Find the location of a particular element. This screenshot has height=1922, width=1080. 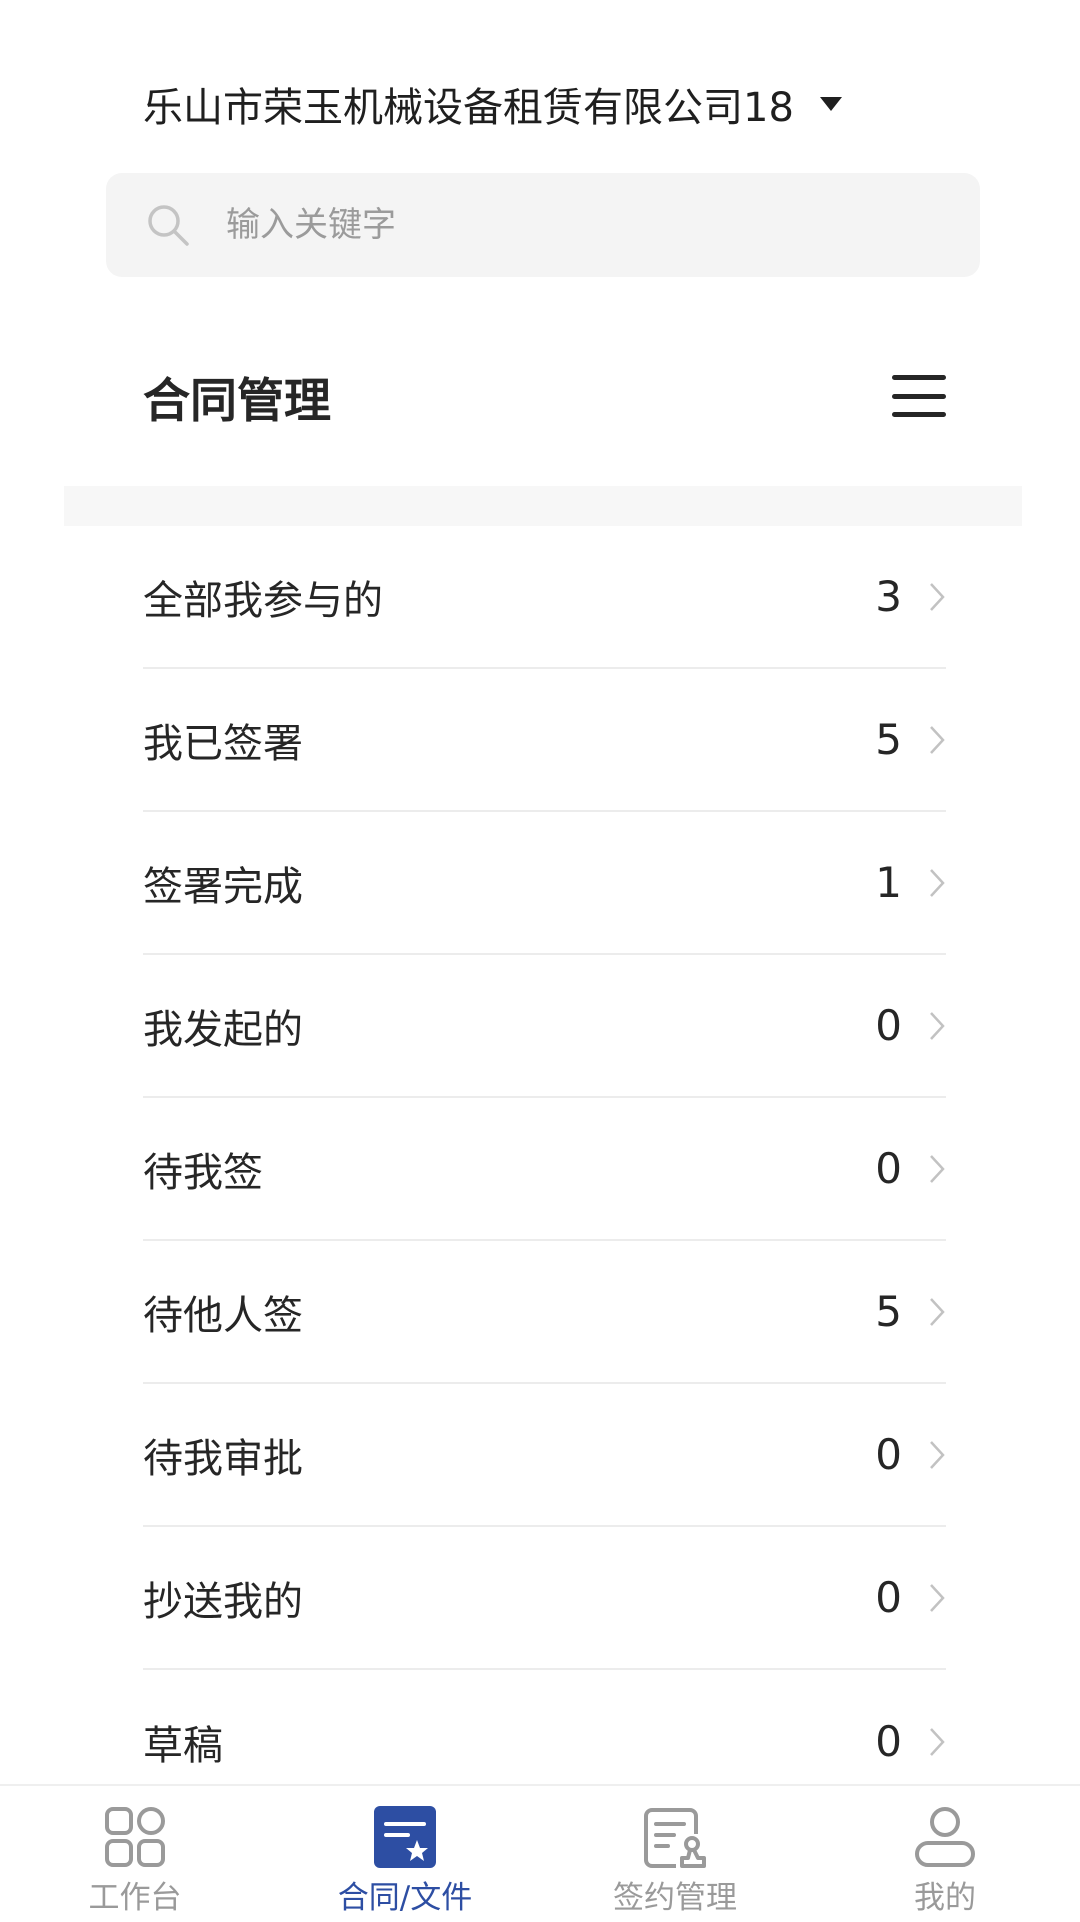

list-item-label: 我发起的 is located at coordinates (223, 1029).